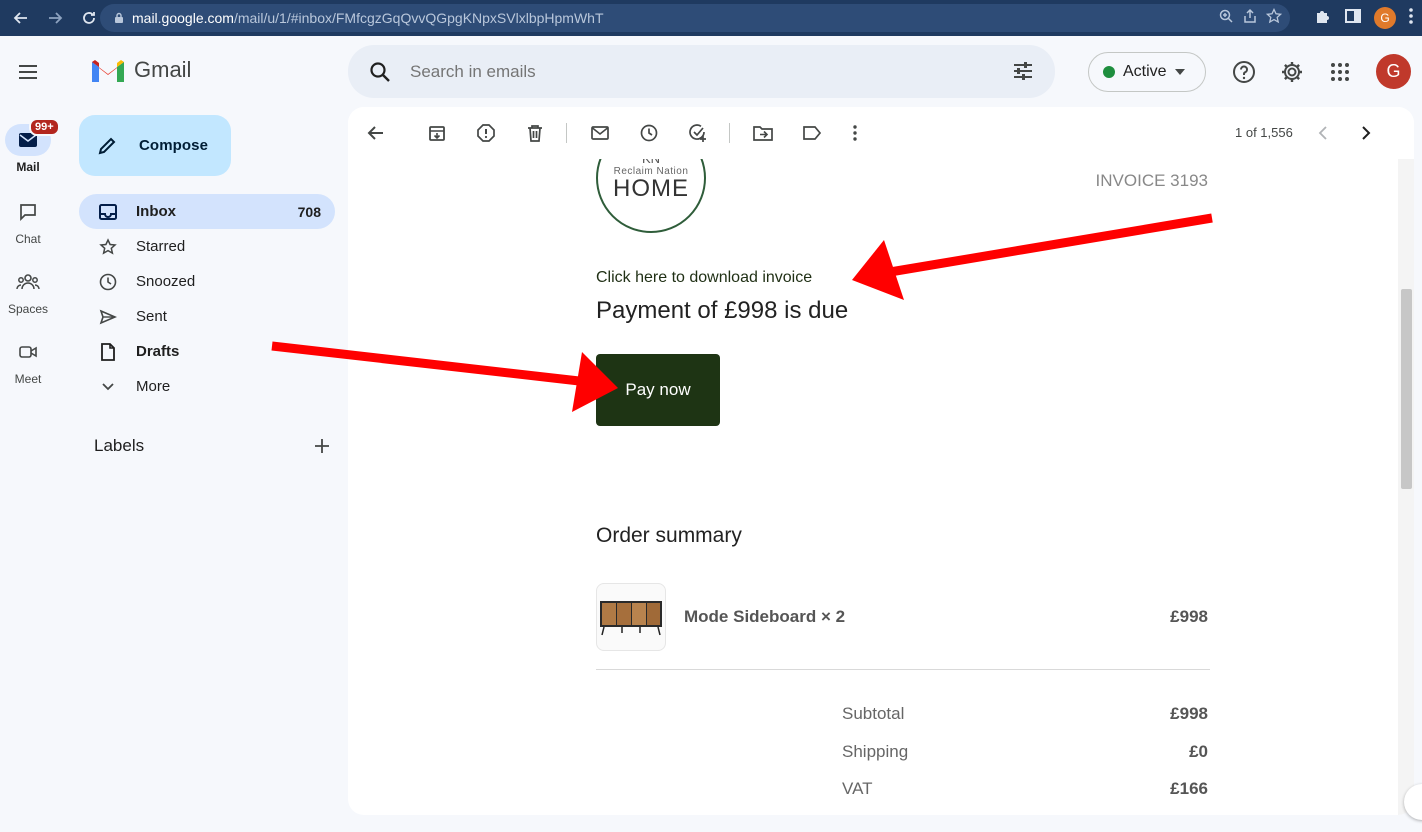 This screenshot has height=832, width=1422. What do you see at coordinates (1151, 180) in the screenshot?
I see `invoice-number: INVOICE 3193` at bounding box center [1151, 180].